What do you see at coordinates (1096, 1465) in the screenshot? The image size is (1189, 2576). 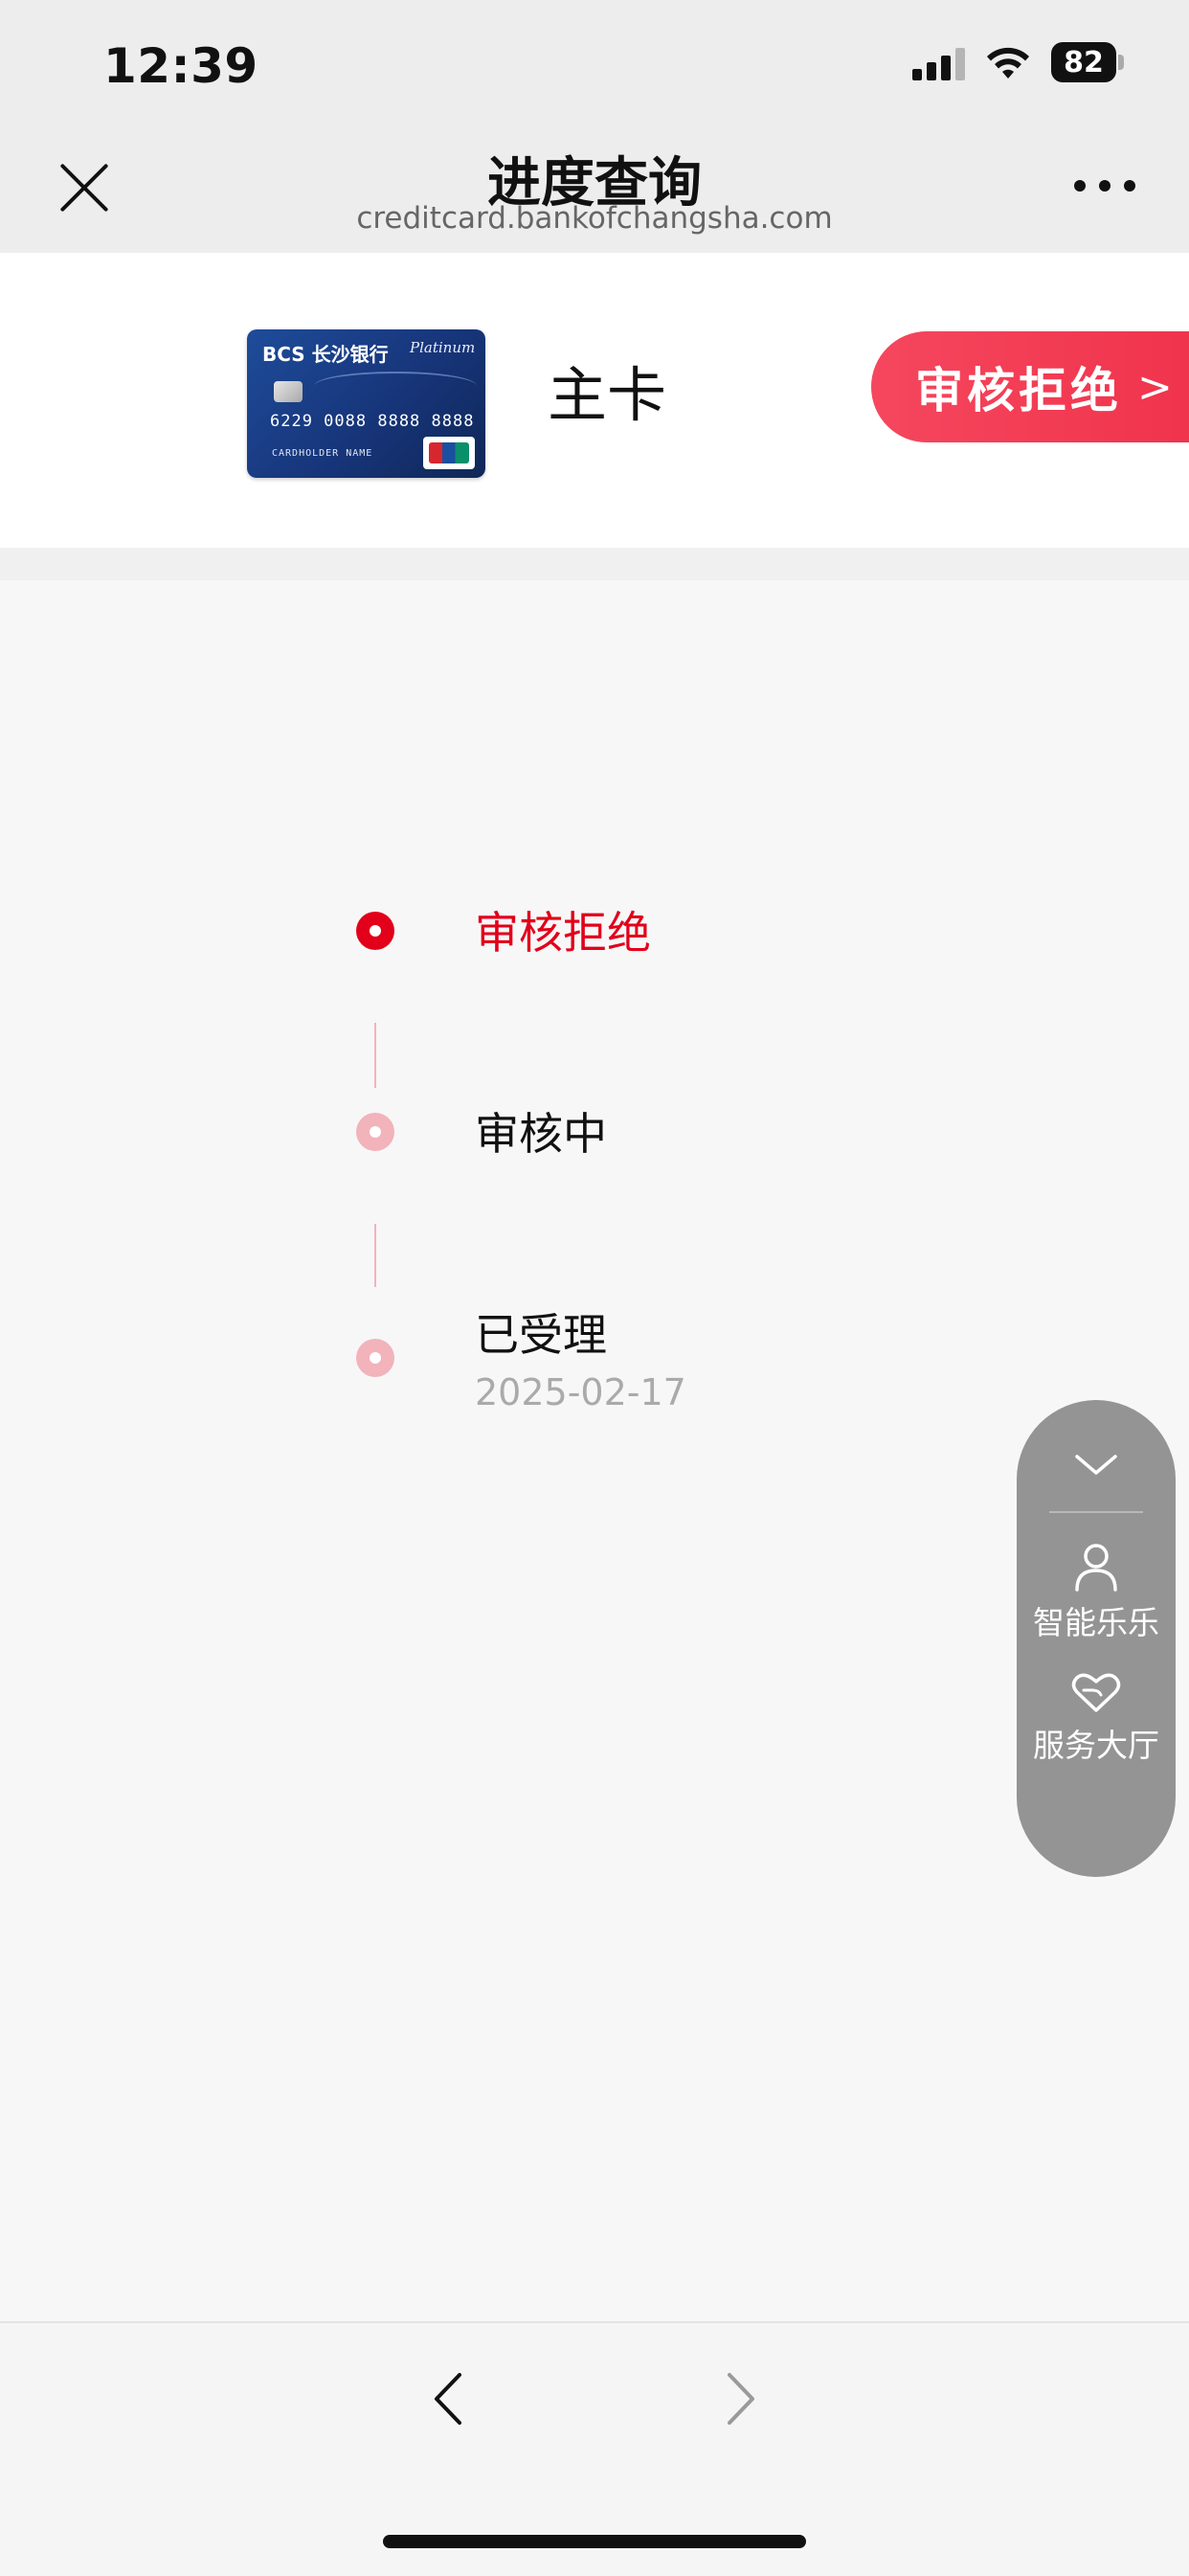 I see `chevron-down-icon` at bounding box center [1096, 1465].